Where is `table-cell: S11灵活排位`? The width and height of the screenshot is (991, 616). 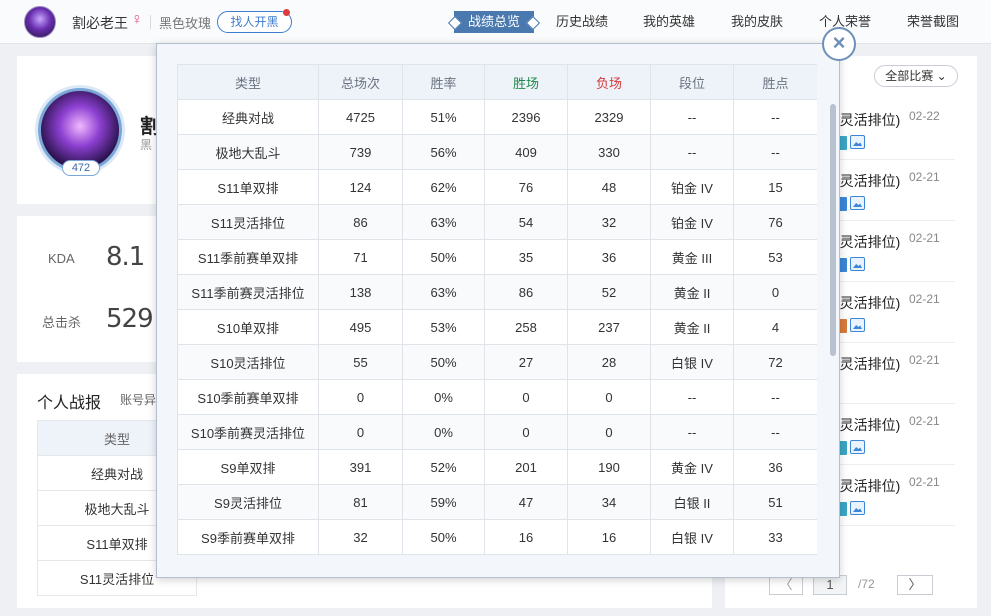 table-cell: S11灵活排位 is located at coordinates (248, 222).